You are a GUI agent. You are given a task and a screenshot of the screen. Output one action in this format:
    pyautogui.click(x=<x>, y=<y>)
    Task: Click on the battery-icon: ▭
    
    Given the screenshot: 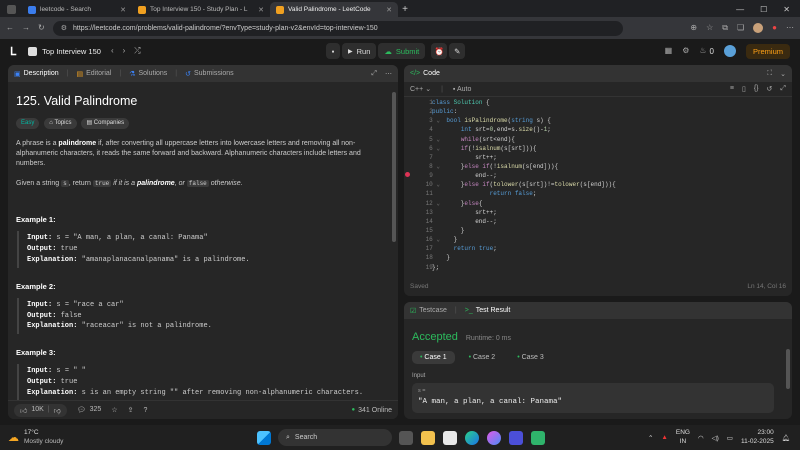 What is the action you would take?
    pyautogui.click(x=730, y=438)
    